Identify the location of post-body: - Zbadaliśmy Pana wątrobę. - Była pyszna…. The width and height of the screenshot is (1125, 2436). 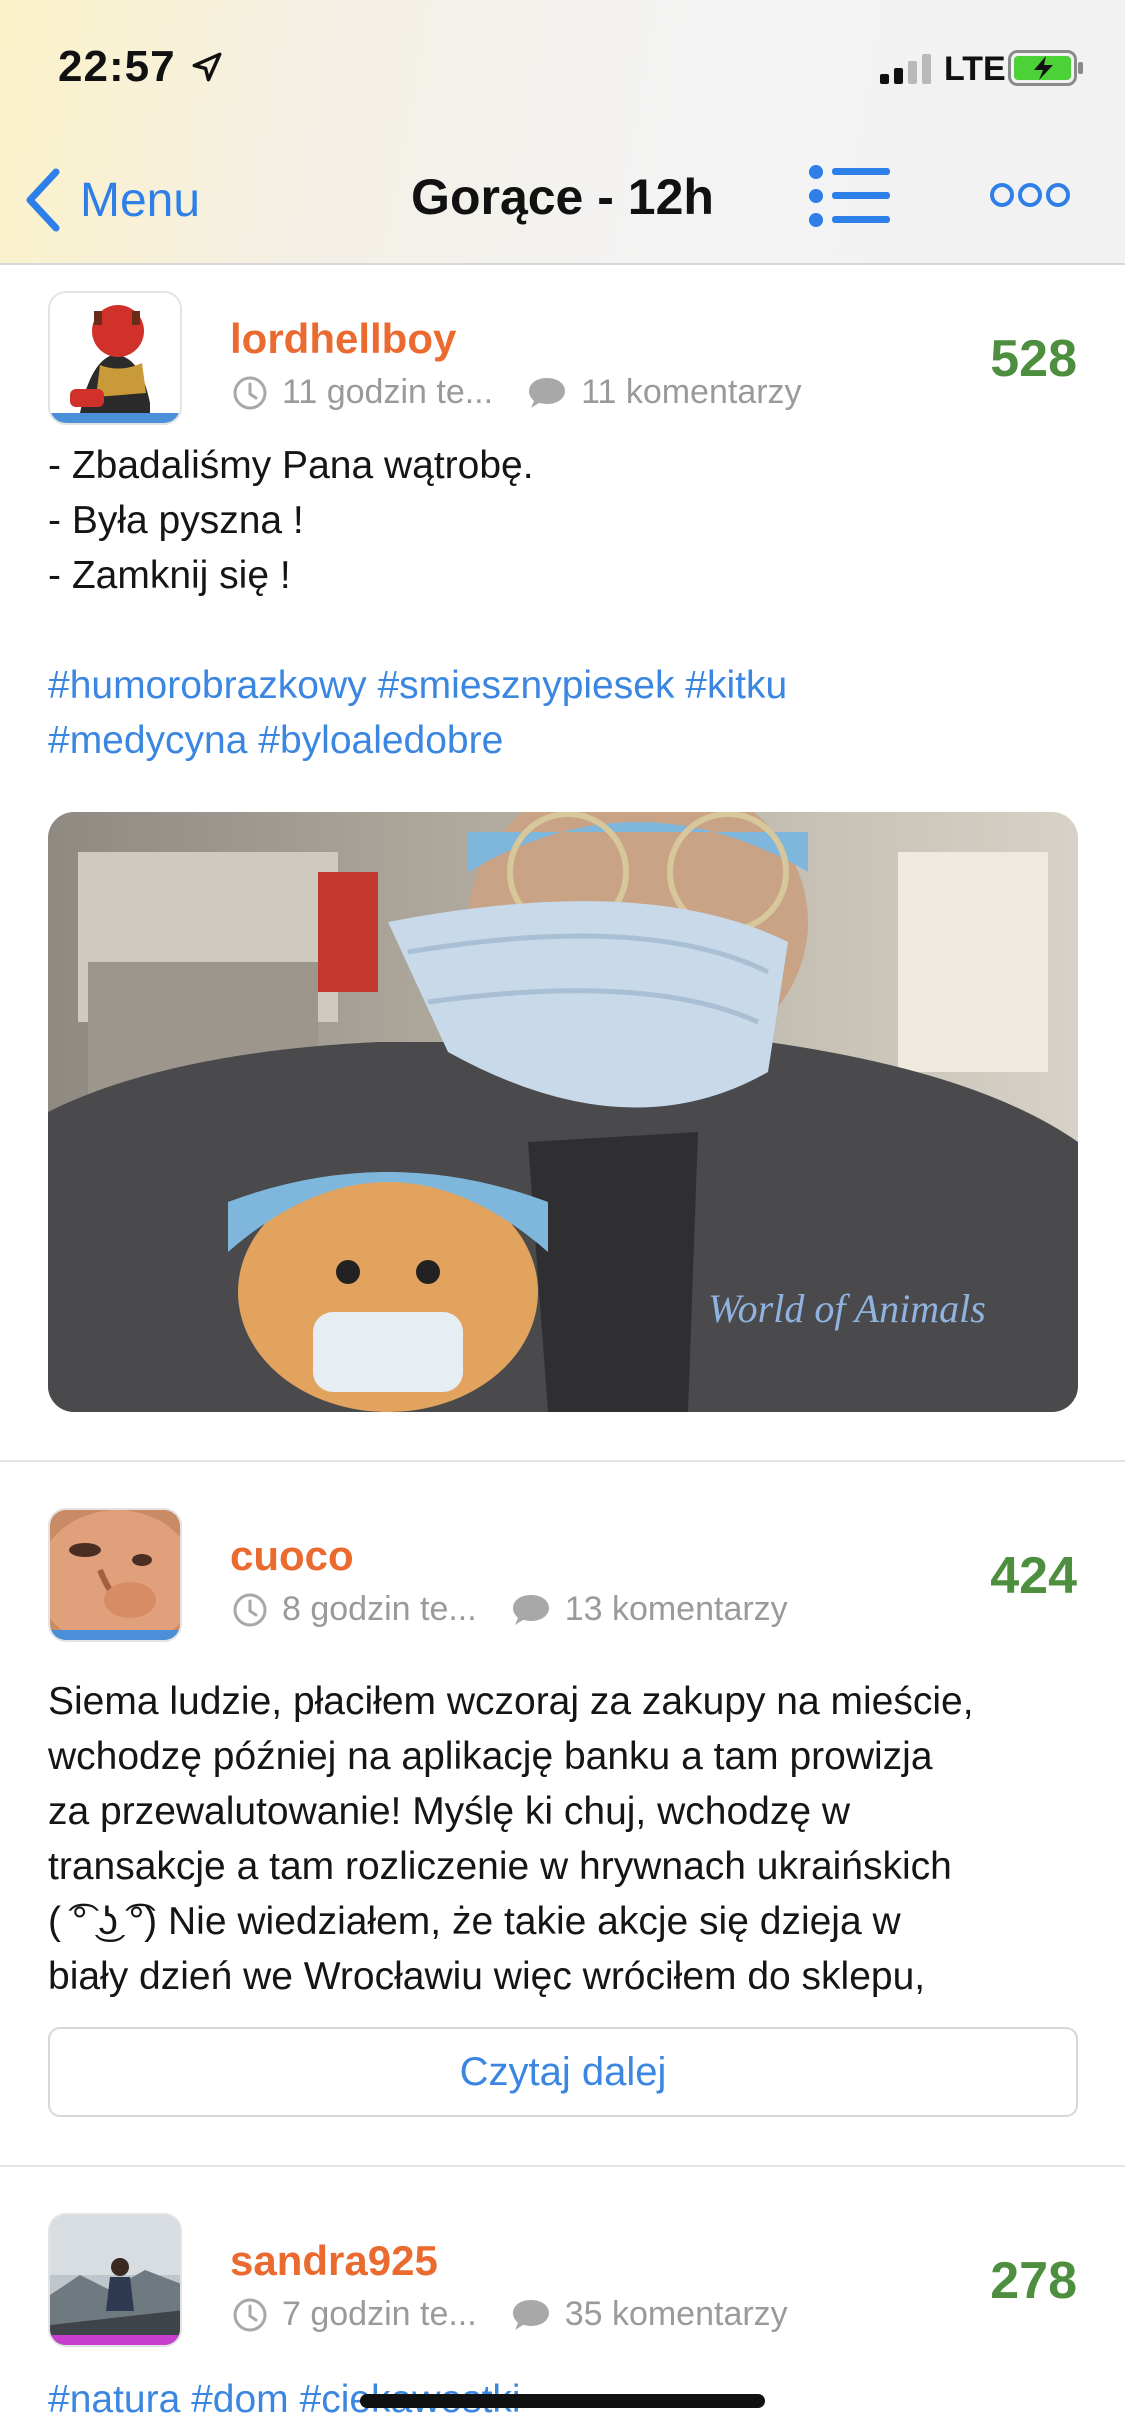
(568, 575).